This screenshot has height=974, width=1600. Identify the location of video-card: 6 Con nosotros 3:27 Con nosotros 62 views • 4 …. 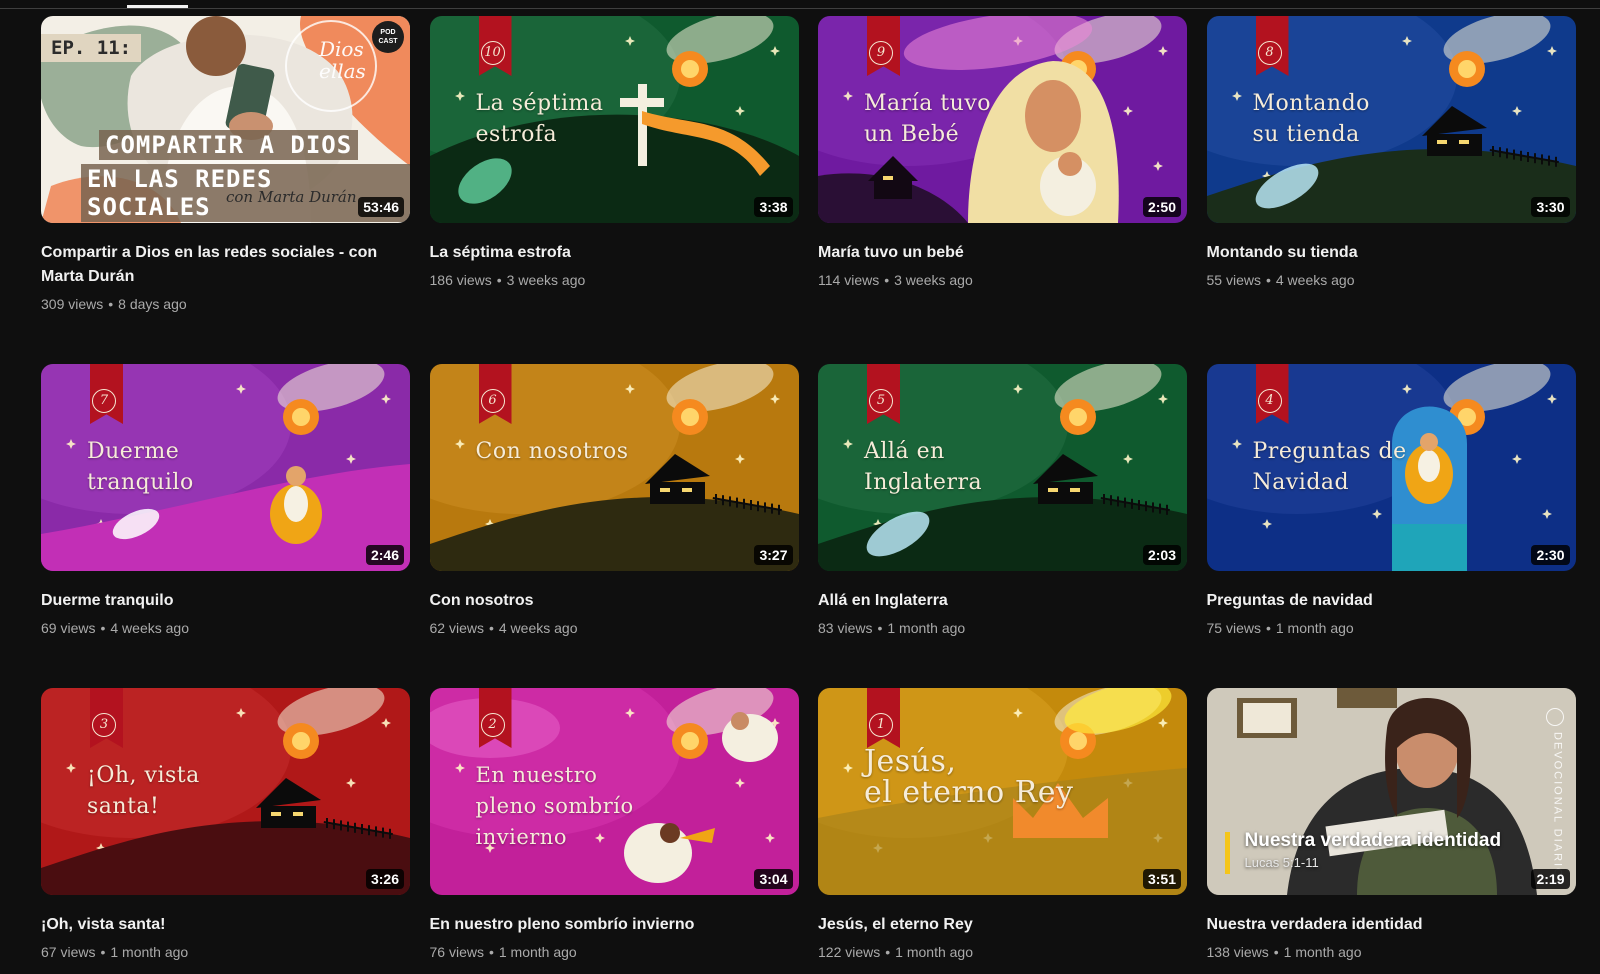
(614, 526).